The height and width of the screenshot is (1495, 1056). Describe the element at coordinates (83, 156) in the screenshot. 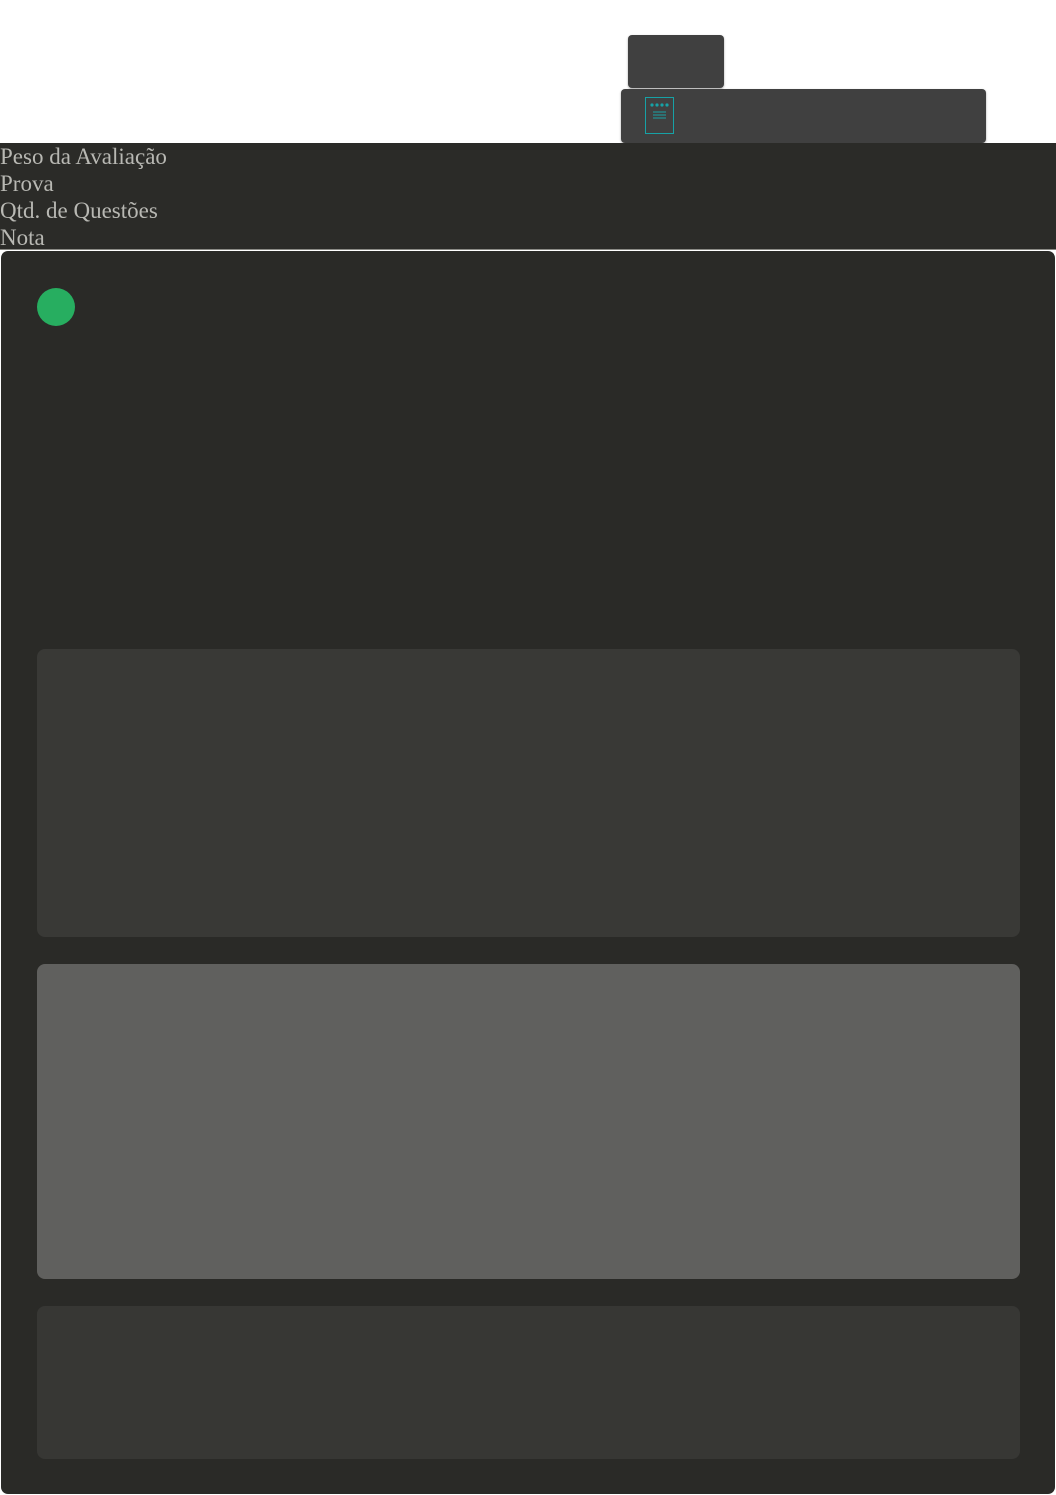

I see `peso-label: Peso da Avaliação` at that location.